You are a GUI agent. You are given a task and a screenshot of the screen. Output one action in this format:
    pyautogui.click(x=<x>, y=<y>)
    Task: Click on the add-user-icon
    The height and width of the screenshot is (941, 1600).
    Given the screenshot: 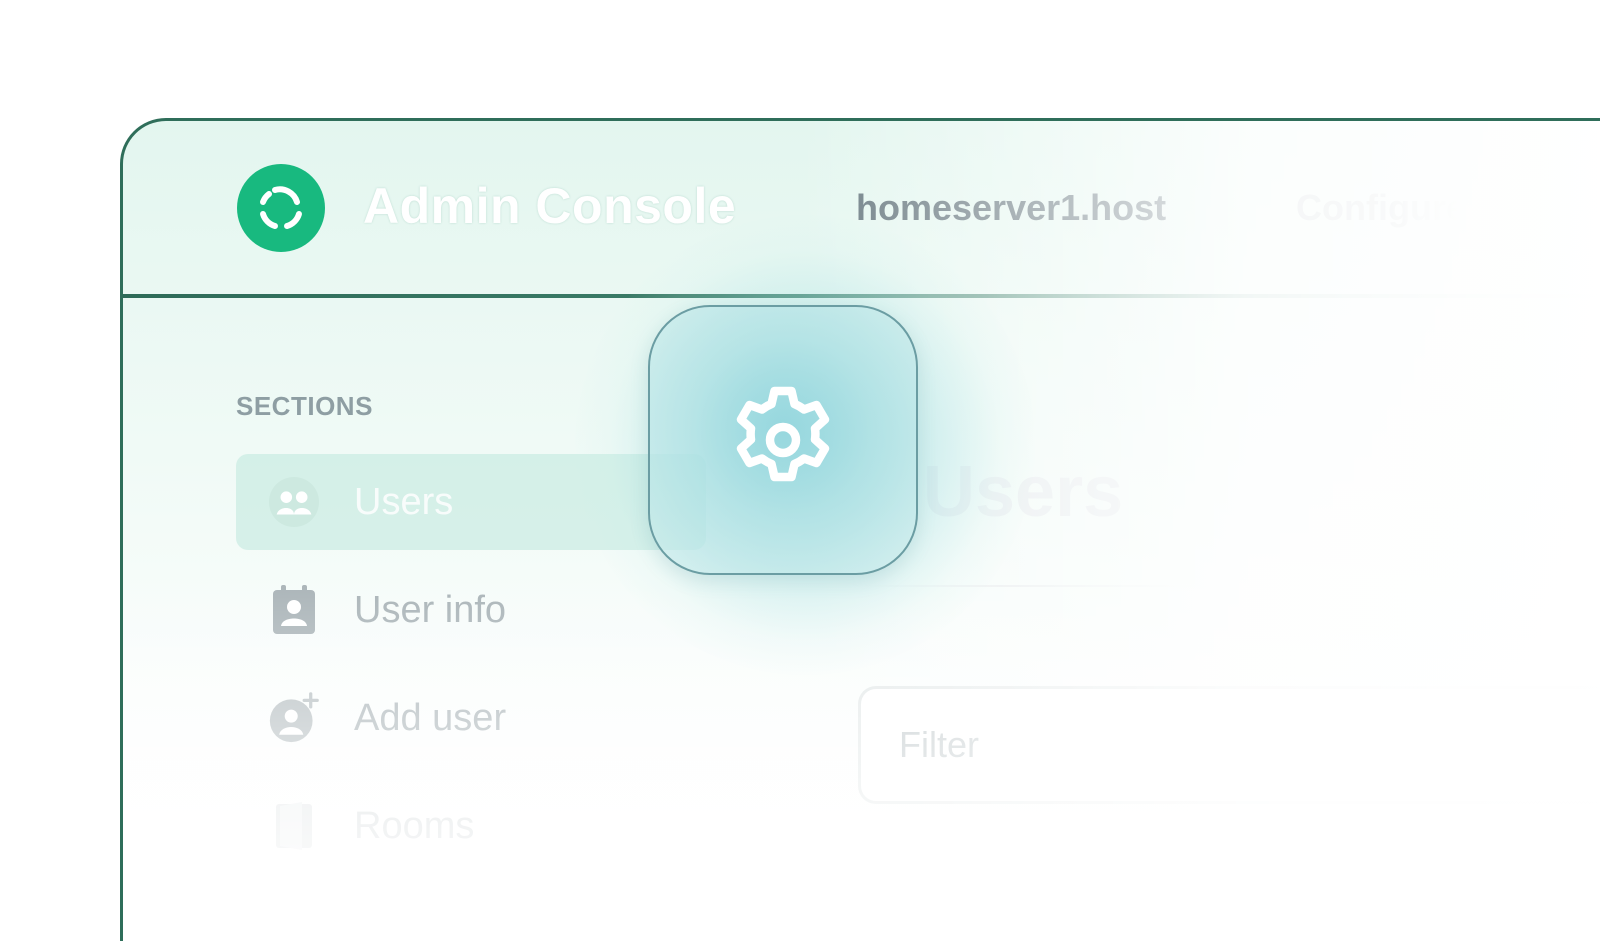 What is the action you would take?
    pyautogui.click(x=294, y=718)
    